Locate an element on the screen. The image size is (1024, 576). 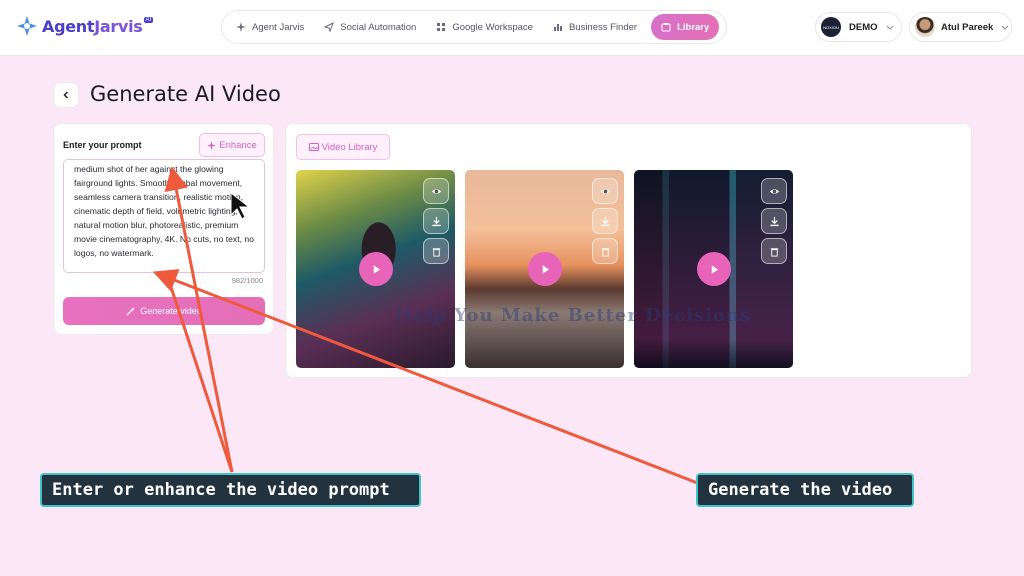
callout-prompt-text: Enter or enhance the video prompt is located at coordinates (221, 490).